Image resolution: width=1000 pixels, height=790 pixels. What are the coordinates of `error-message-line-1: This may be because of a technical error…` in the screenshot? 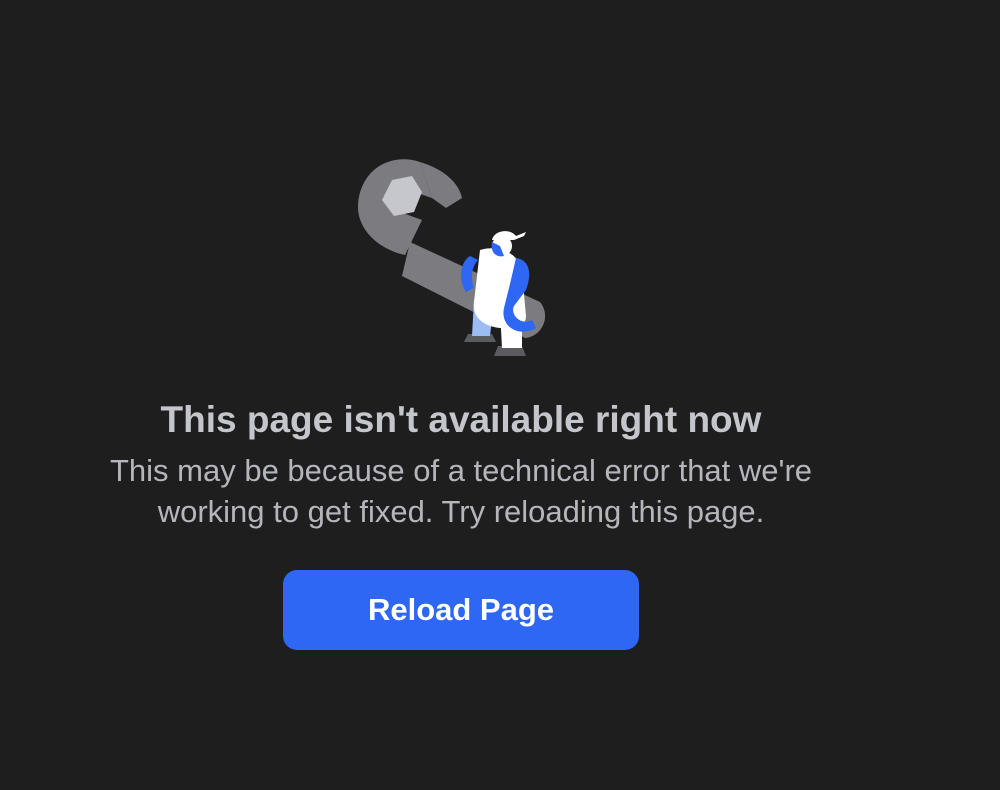 It's located at (461, 470).